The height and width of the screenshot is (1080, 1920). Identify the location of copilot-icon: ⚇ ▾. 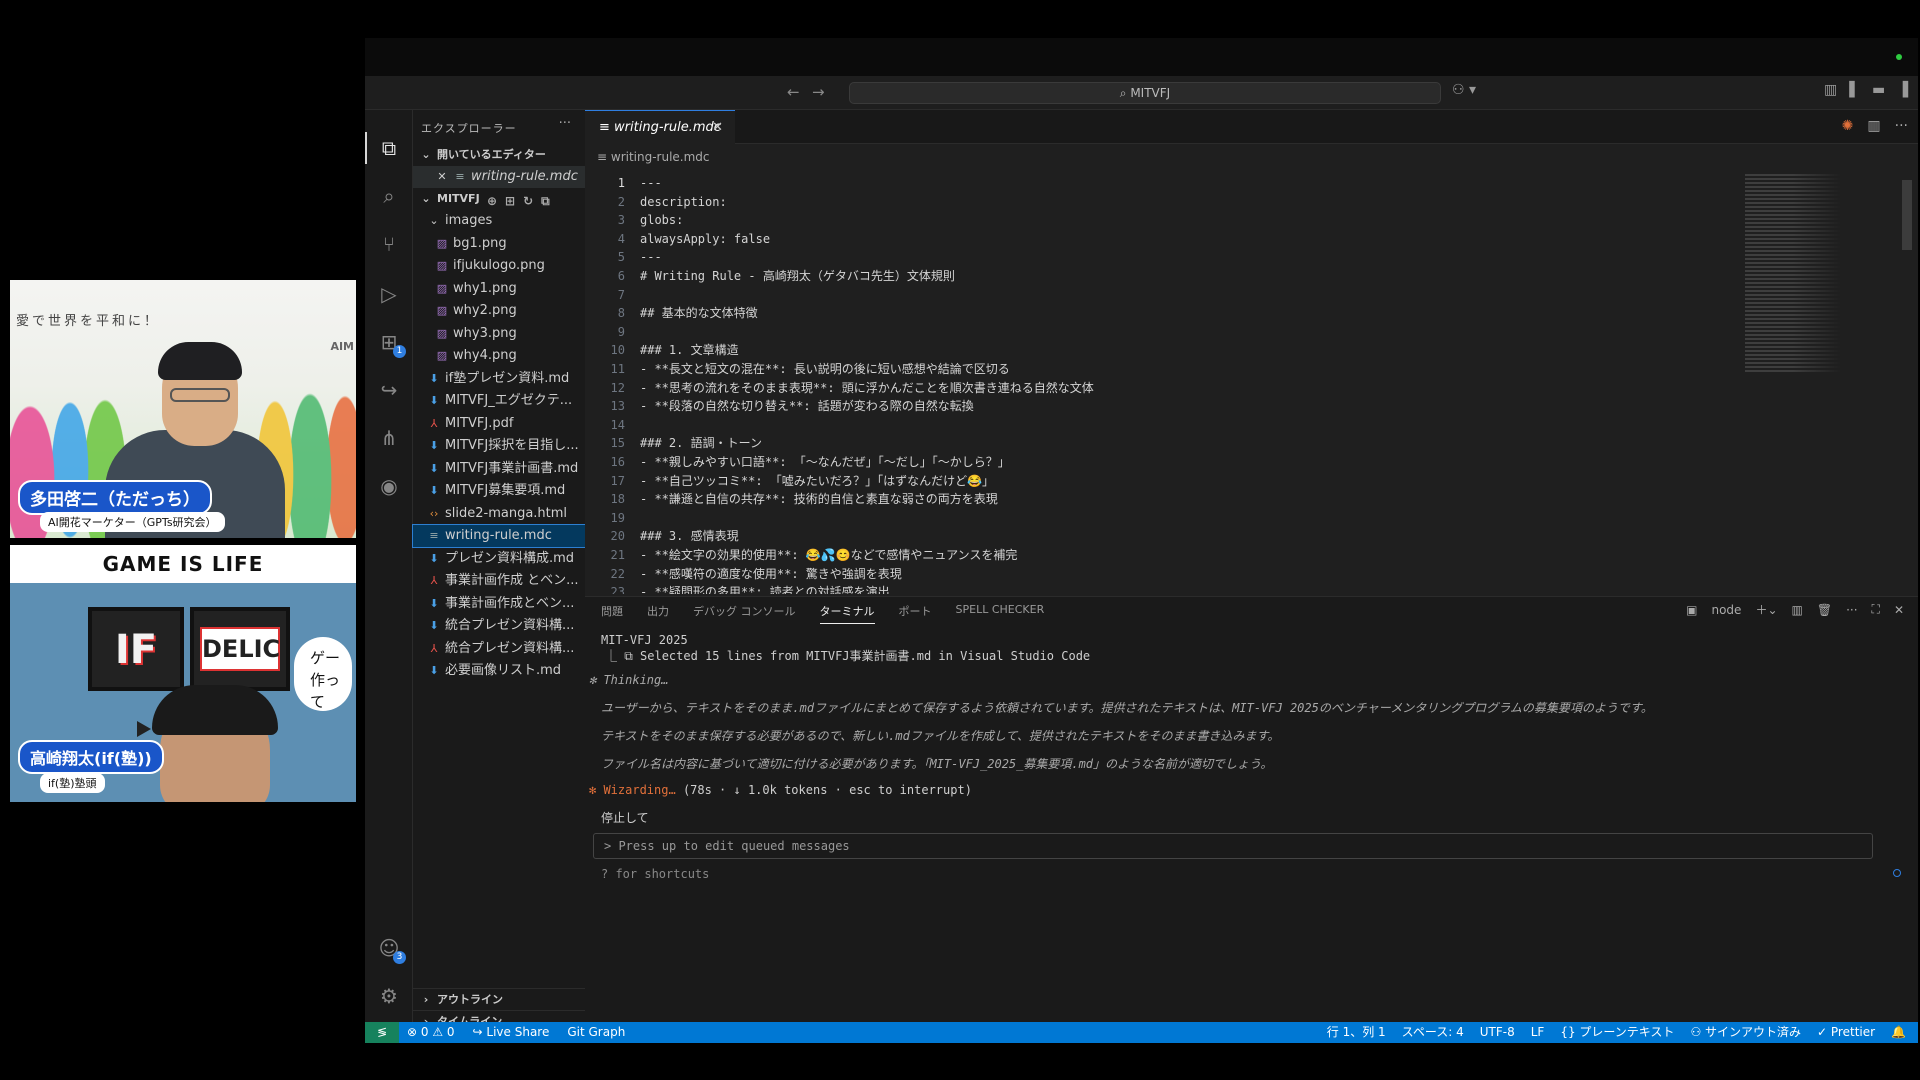
(1464, 90).